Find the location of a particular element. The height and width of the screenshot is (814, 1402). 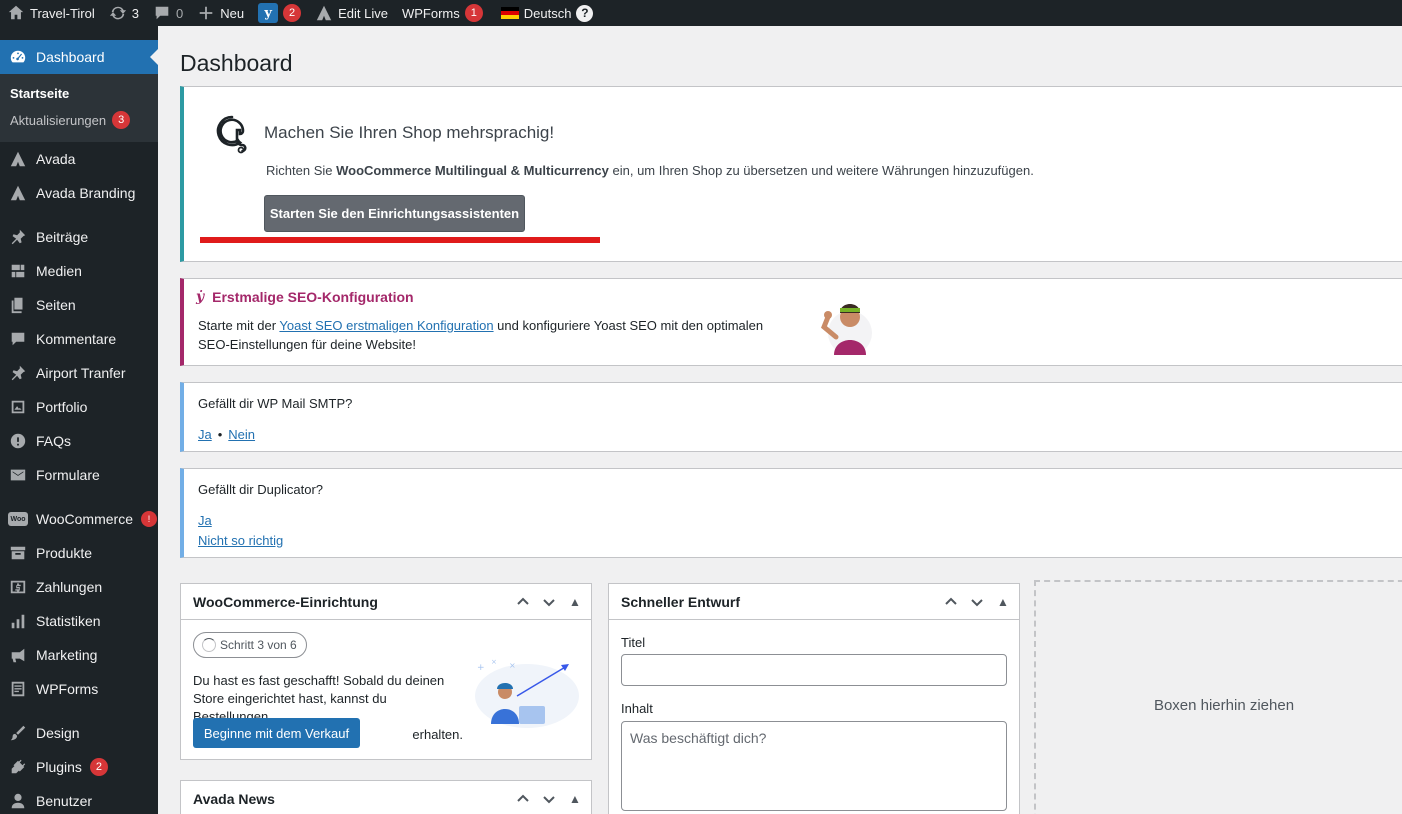

menu-posts-label: Beiträge is located at coordinates (62, 237).